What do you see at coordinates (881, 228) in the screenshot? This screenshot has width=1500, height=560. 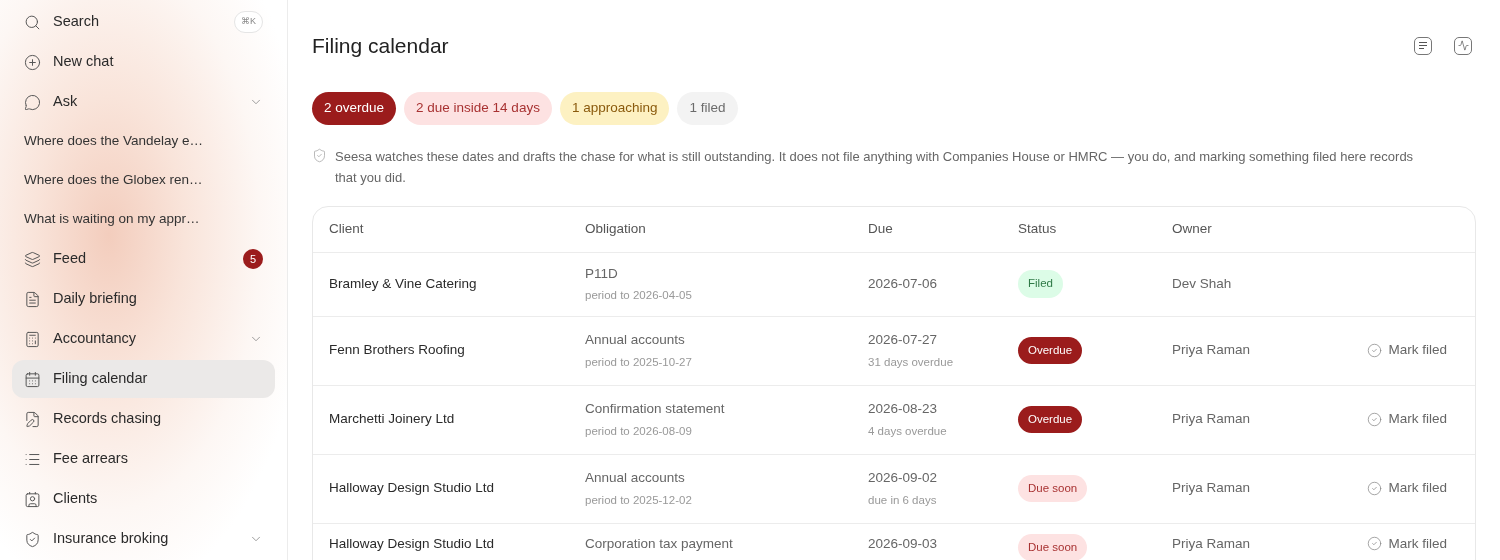 I see `column-header: Due` at bounding box center [881, 228].